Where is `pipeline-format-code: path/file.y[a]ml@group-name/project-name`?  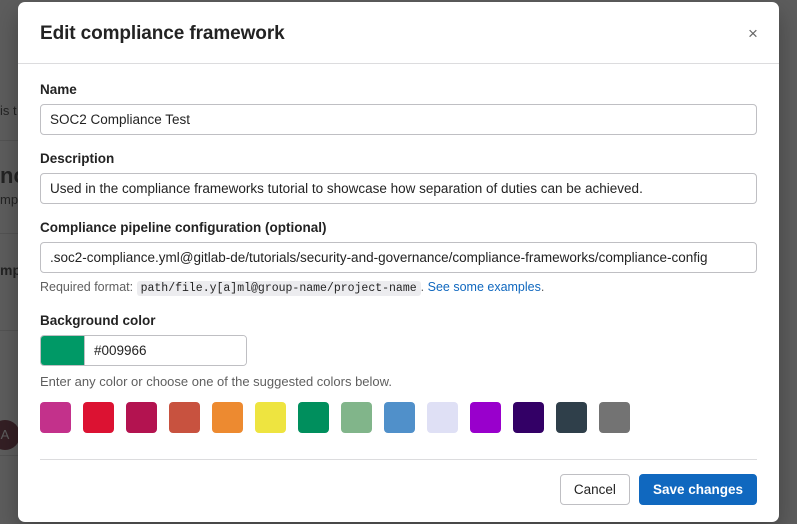 pipeline-format-code: path/file.y[a]ml@group-name/project-name is located at coordinates (278, 288).